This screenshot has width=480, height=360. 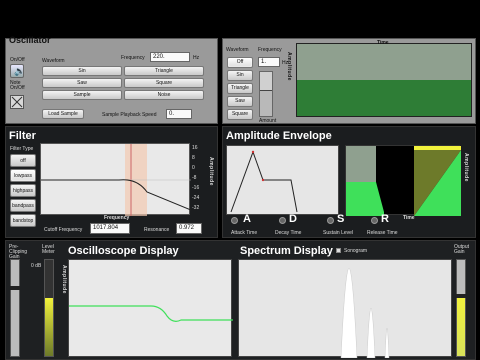 I want to click on lfo-off-button: Off, so click(x=240, y=62).